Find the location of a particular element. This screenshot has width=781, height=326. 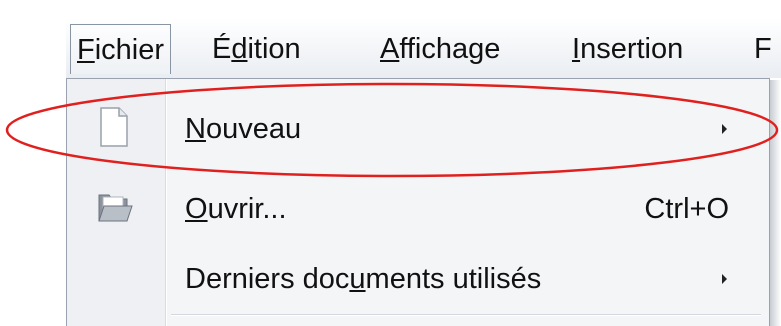

menu-separator is located at coordinates (466, 314).